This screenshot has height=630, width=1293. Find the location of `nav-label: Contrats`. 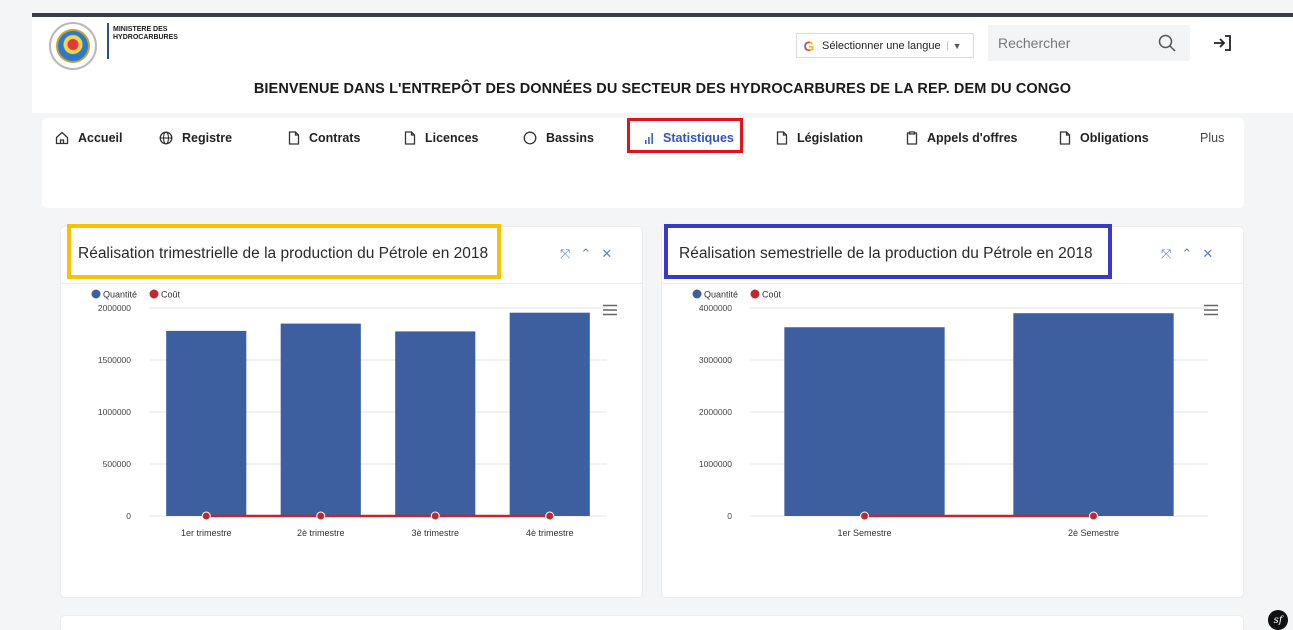

nav-label: Contrats is located at coordinates (335, 138).